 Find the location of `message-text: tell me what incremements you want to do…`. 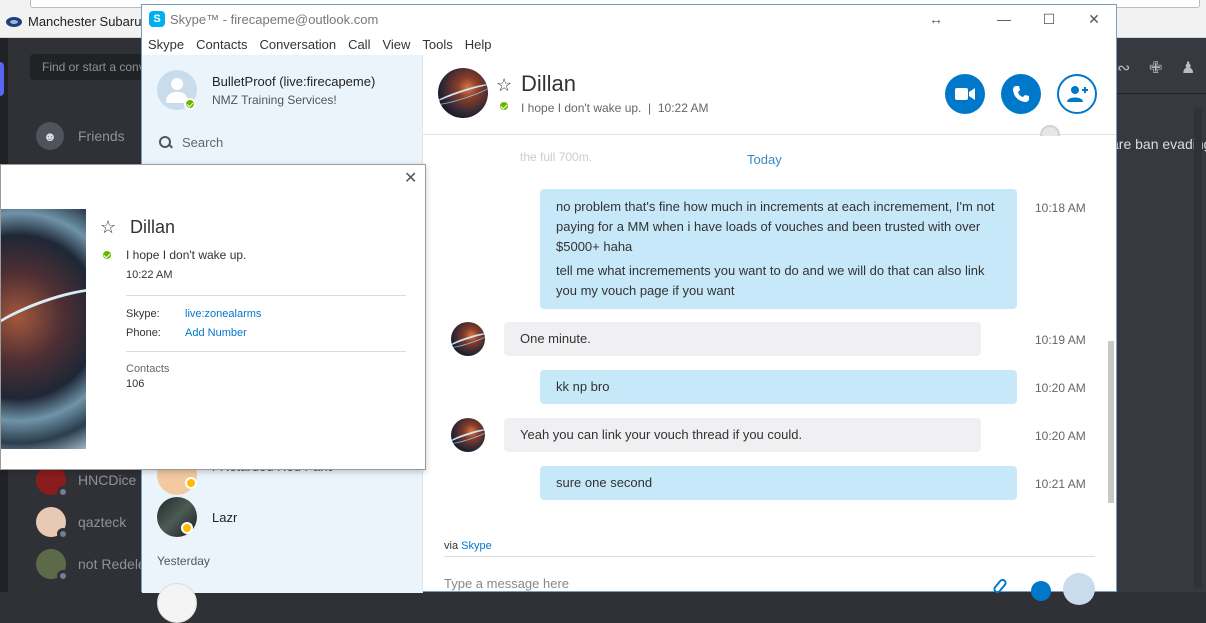

message-text: tell me what incremements you want to do… is located at coordinates (770, 280).